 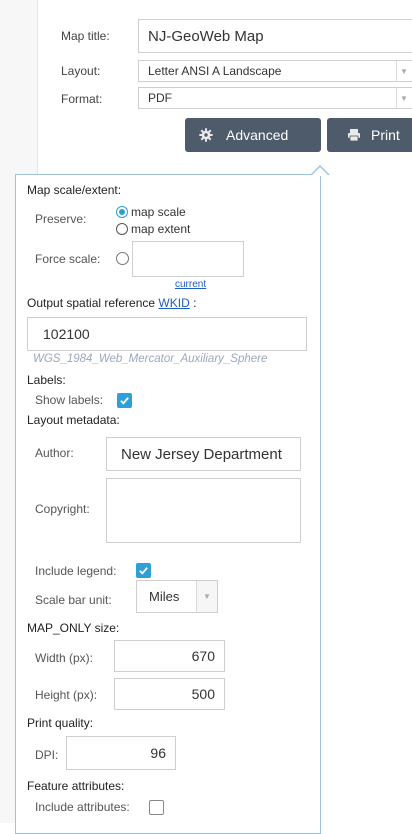 I want to click on include-legend-label: Include legend:, so click(x=76, y=571).